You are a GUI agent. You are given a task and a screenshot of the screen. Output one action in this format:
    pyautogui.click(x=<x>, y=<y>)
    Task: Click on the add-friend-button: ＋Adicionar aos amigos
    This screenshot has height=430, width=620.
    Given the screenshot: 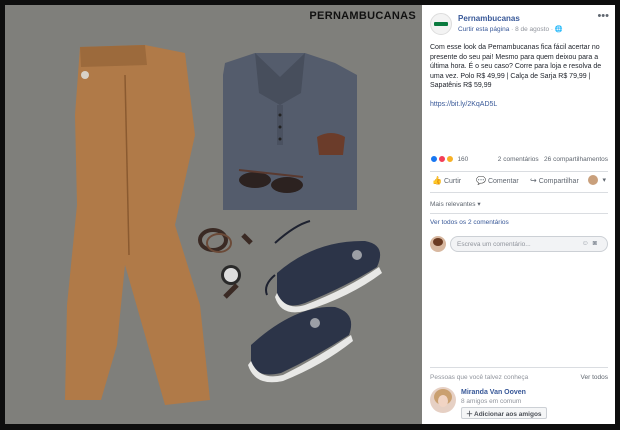 What is the action you would take?
    pyautogui.click(x=504, y=413)
    